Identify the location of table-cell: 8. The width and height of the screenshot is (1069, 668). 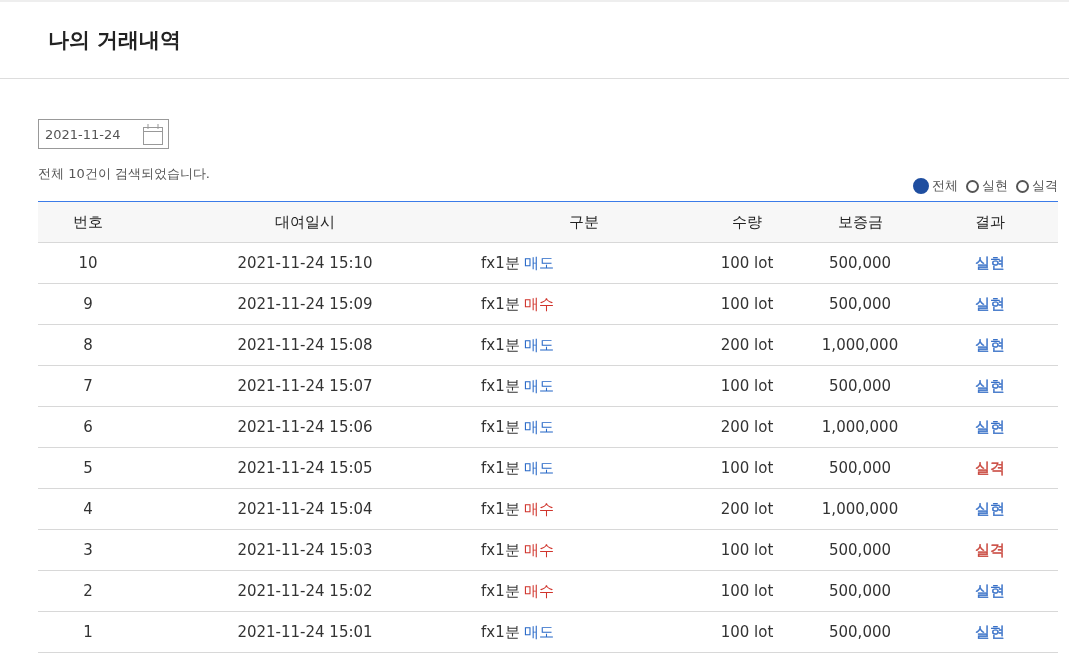
(88, 345).